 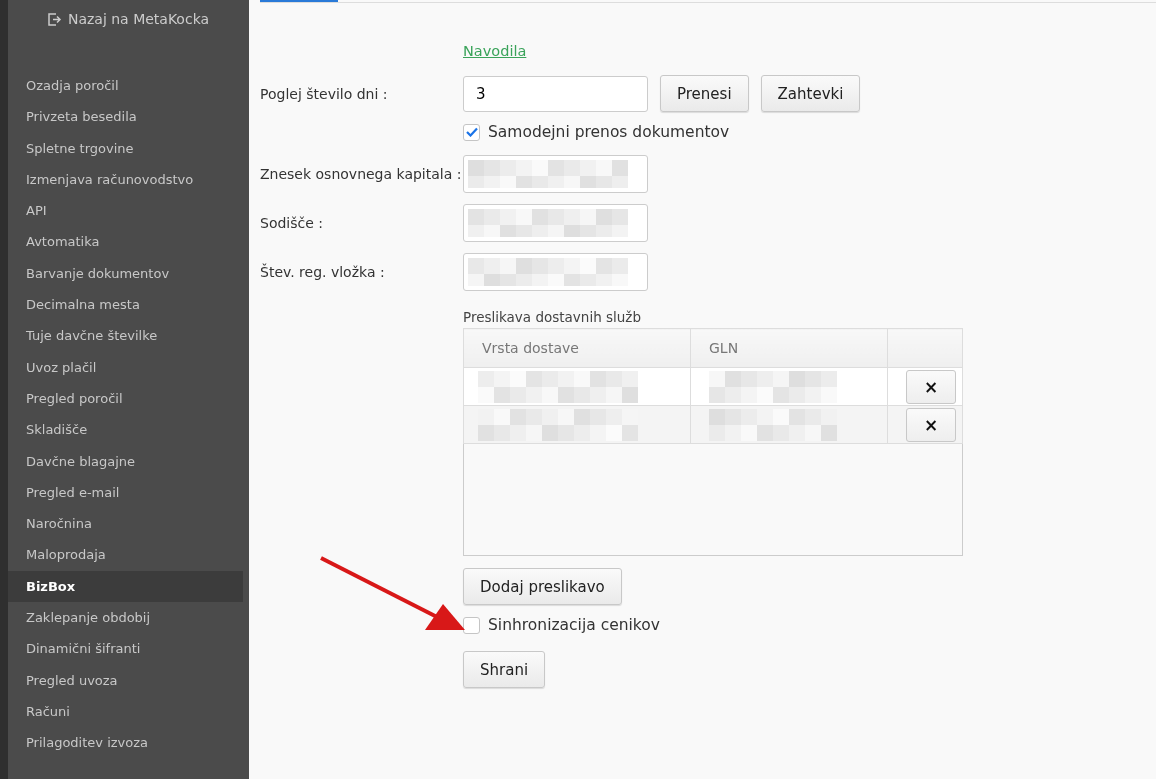 I want to click on checkbox-label: Samodejni prenos dokumentov, so click(x=609, y=132).